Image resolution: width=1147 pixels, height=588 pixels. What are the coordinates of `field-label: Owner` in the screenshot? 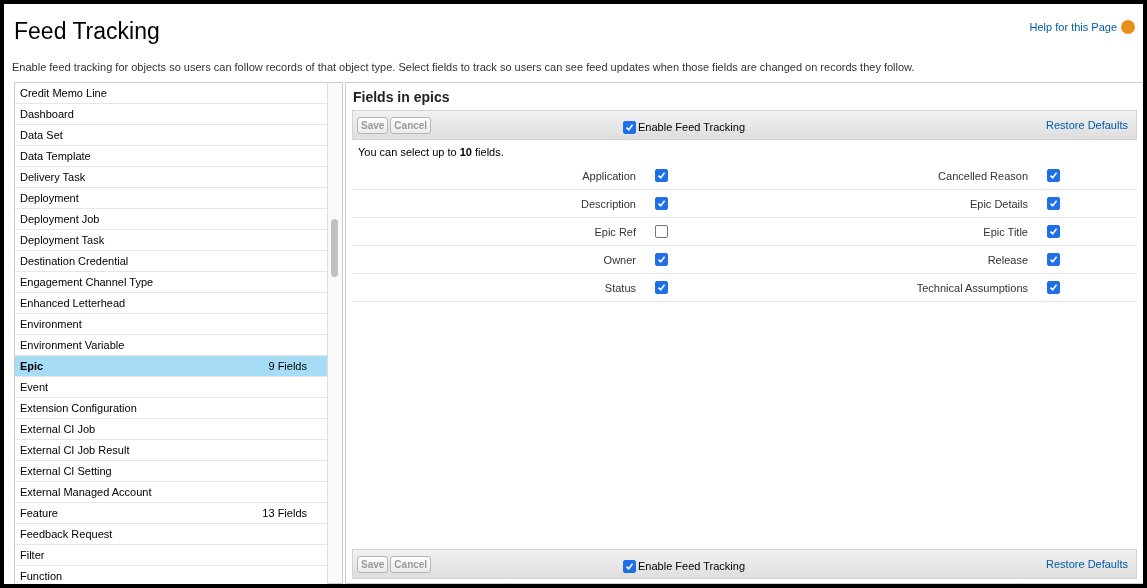 It's located at (619, 259).